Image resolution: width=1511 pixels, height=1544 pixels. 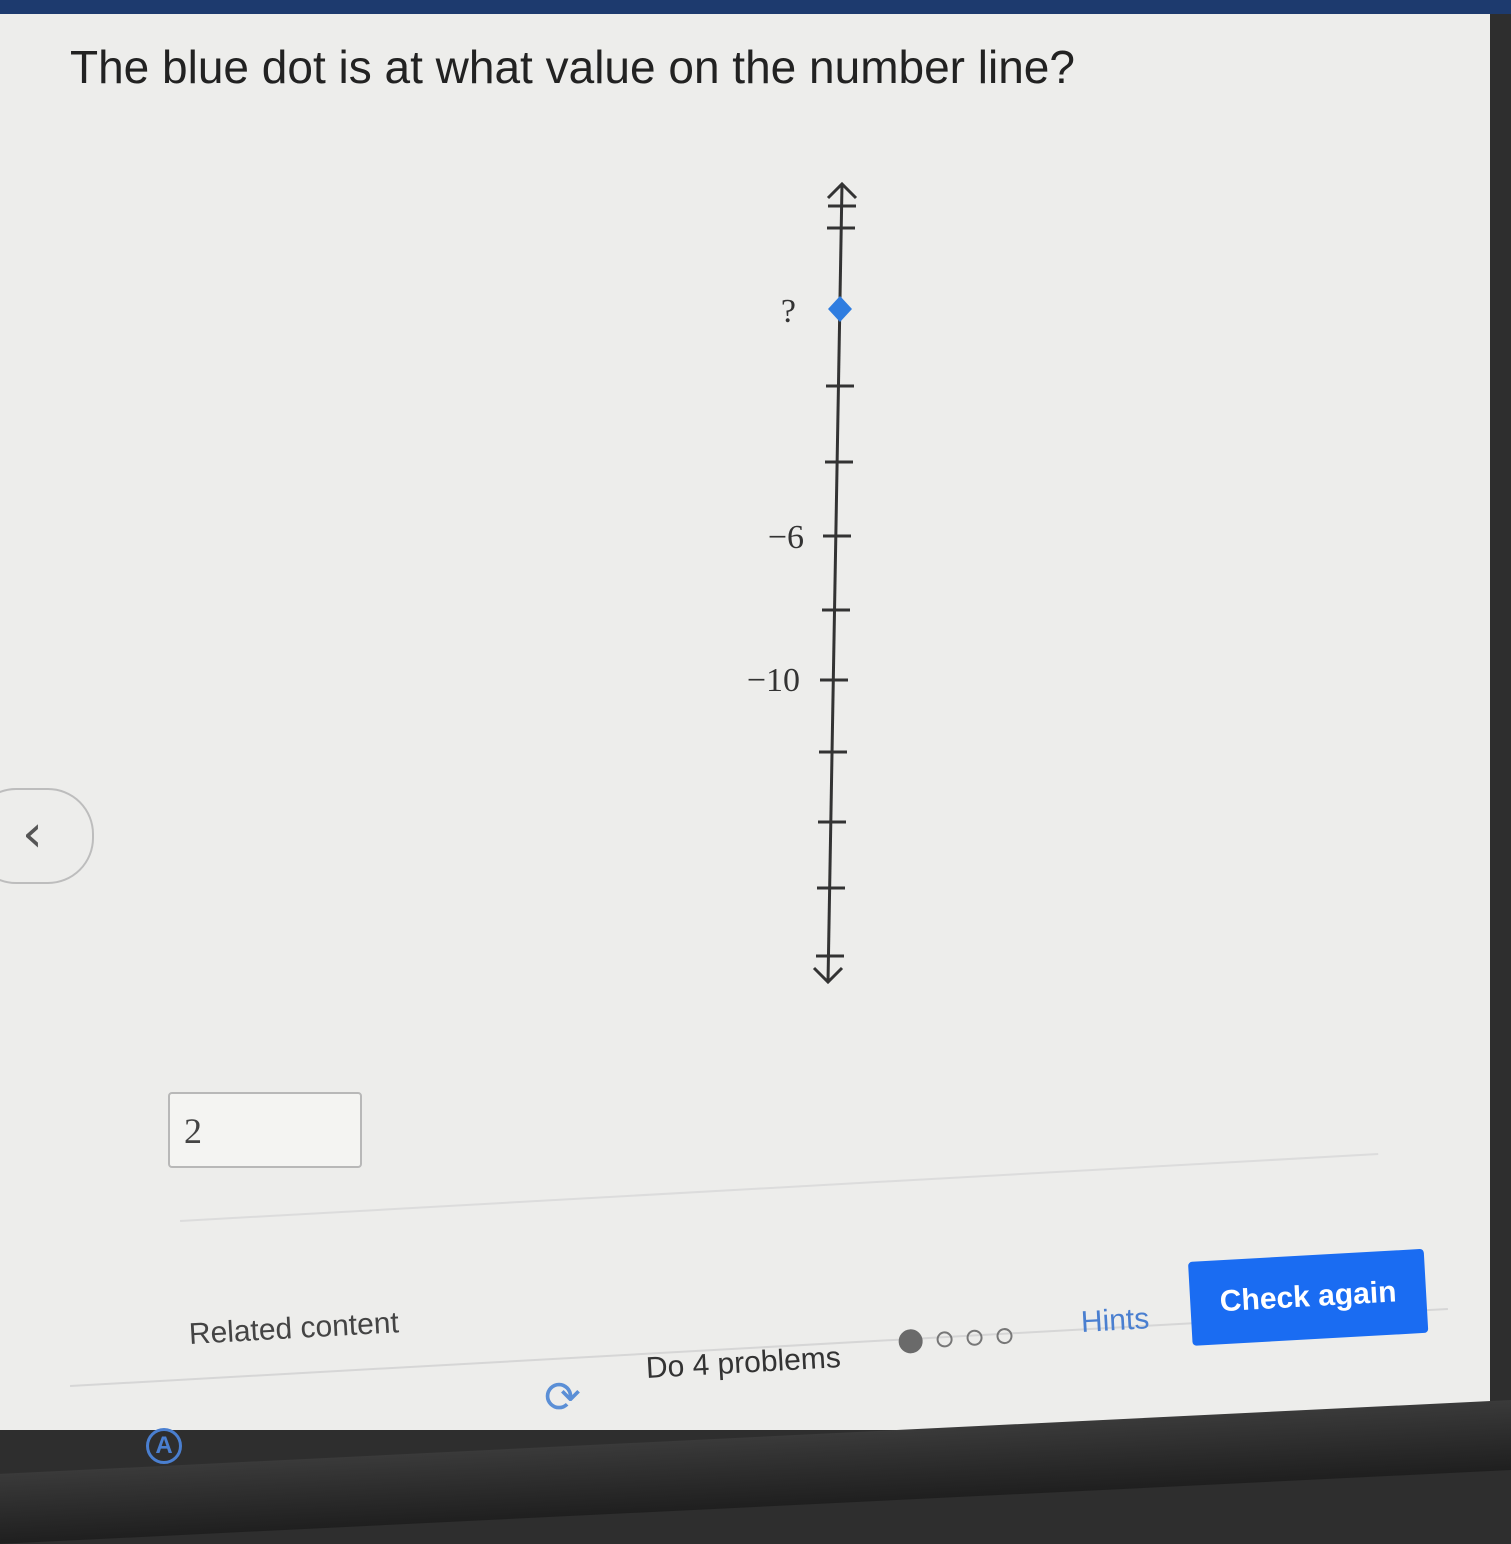 What do you see at coordinates (755, 7) in the screenshot?
I see `top-bar` at bounding box center [755, 7].